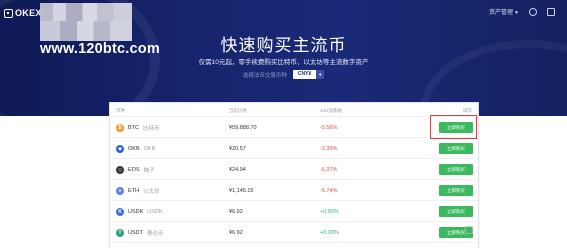 This screenshot has height=248, width=567. What do you see at coordinates (120, 190) in the screenshot?
I see `eth-icon: ♦` at bounding box center [120, 190].